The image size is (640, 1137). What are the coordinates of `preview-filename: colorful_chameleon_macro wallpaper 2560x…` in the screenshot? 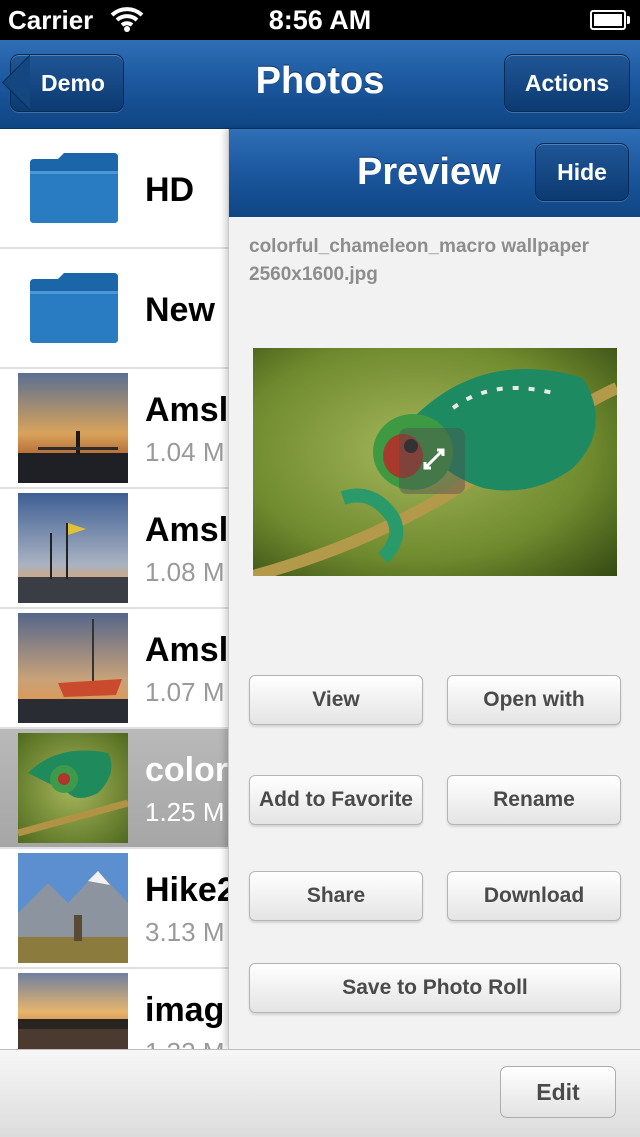 It's located at (419, 260).